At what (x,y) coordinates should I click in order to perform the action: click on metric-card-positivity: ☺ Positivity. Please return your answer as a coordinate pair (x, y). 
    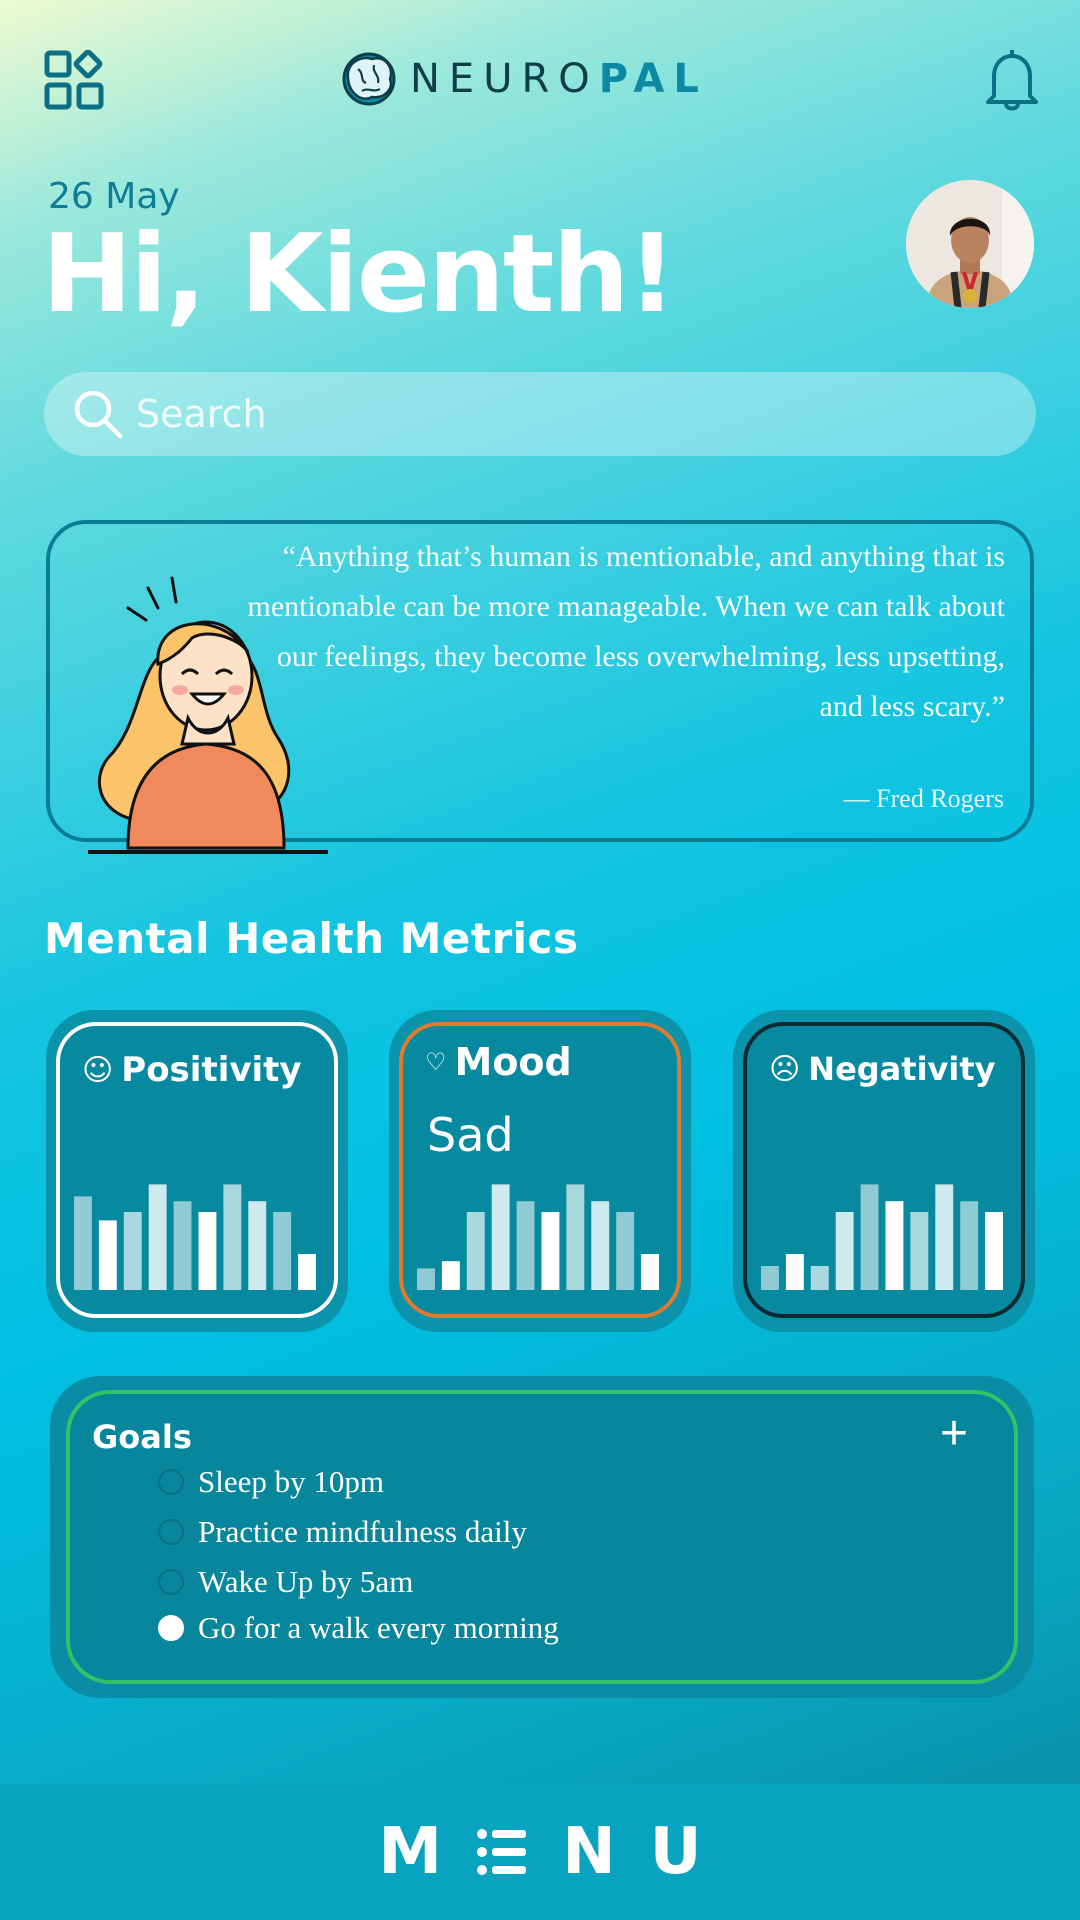
    Looking at the image, I should click on (197, 1171).